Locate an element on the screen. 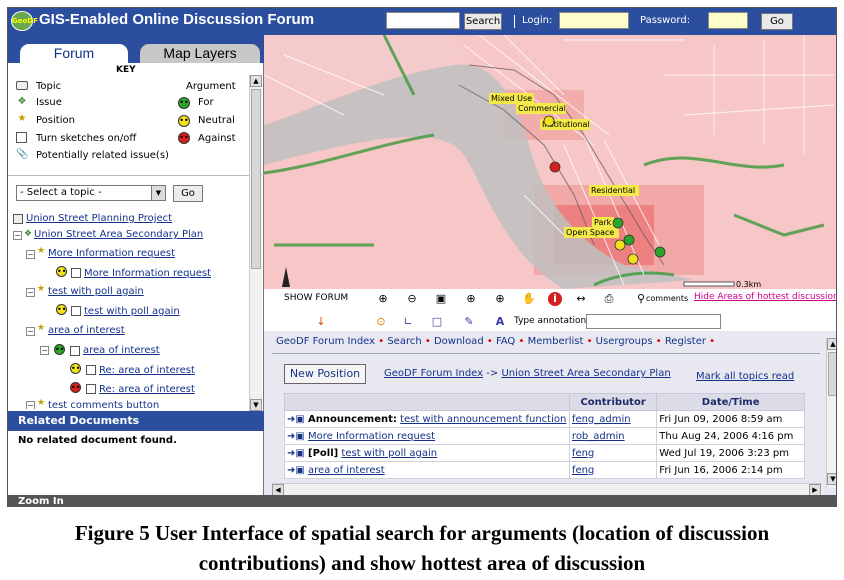  topic-link: test with poll again is located at coordinates (389, 453).